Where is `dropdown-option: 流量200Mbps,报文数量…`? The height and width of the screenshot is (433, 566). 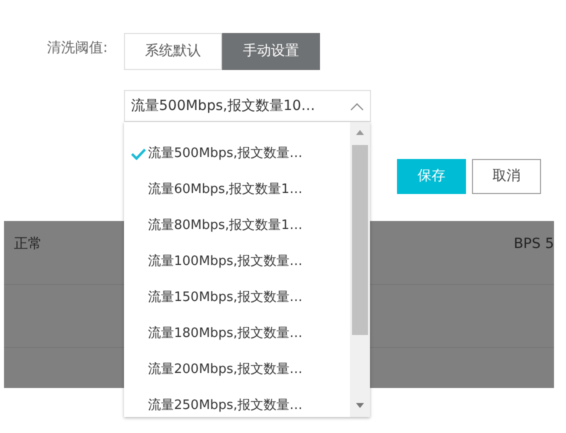
dropdown-option: 流量200Mbps,报文数量… is located at coordinates (237, 370).